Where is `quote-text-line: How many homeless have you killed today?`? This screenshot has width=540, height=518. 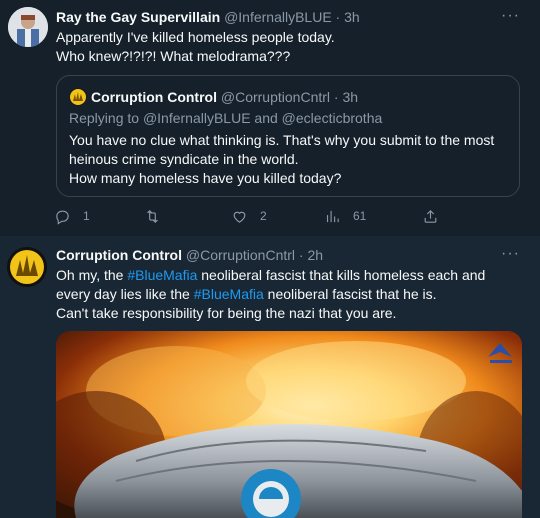 quote-text-line: How many homeless have you killed today? is located at coordinates (205, 178).